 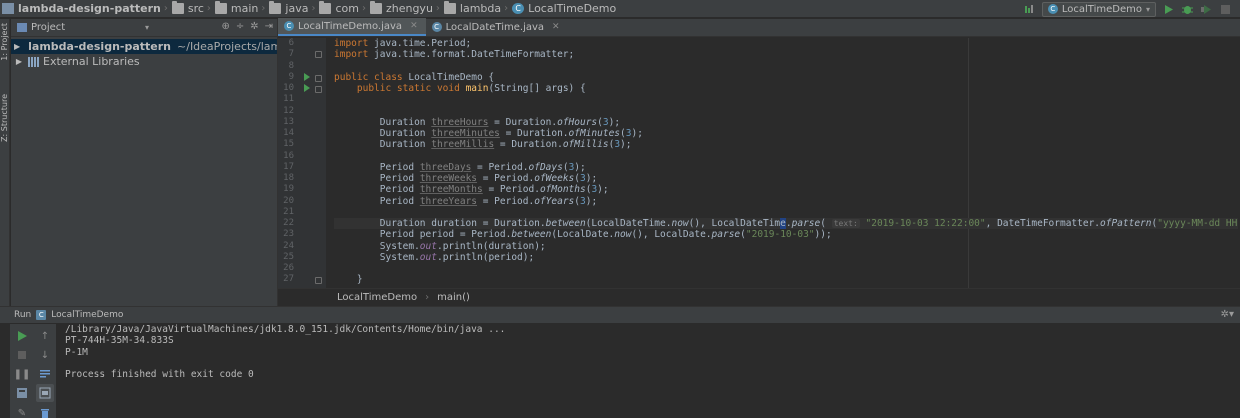 I want to click on breadcrumb-class: LocalTimeDemo, so click(x=377, y=297).